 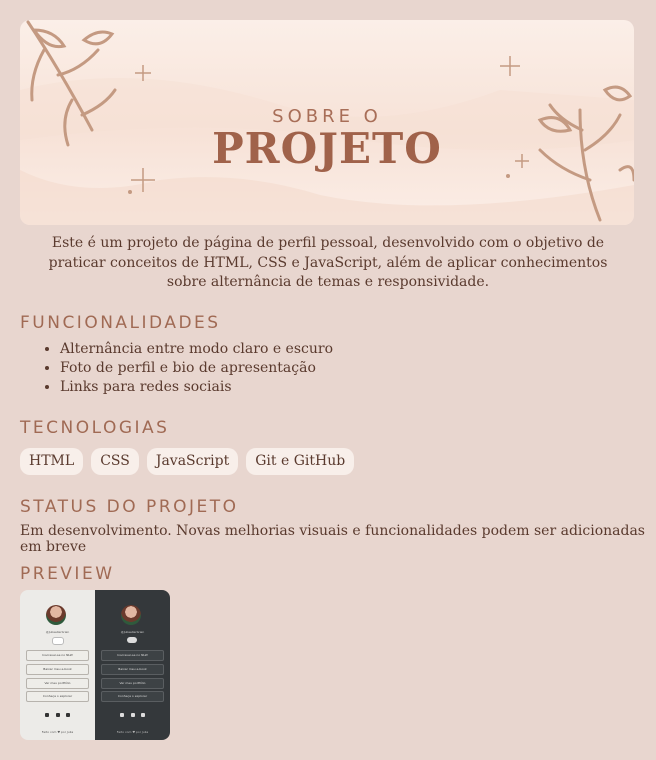 I want to click on tag-git-github: Git e GitHub, so click(x=300, y=461).